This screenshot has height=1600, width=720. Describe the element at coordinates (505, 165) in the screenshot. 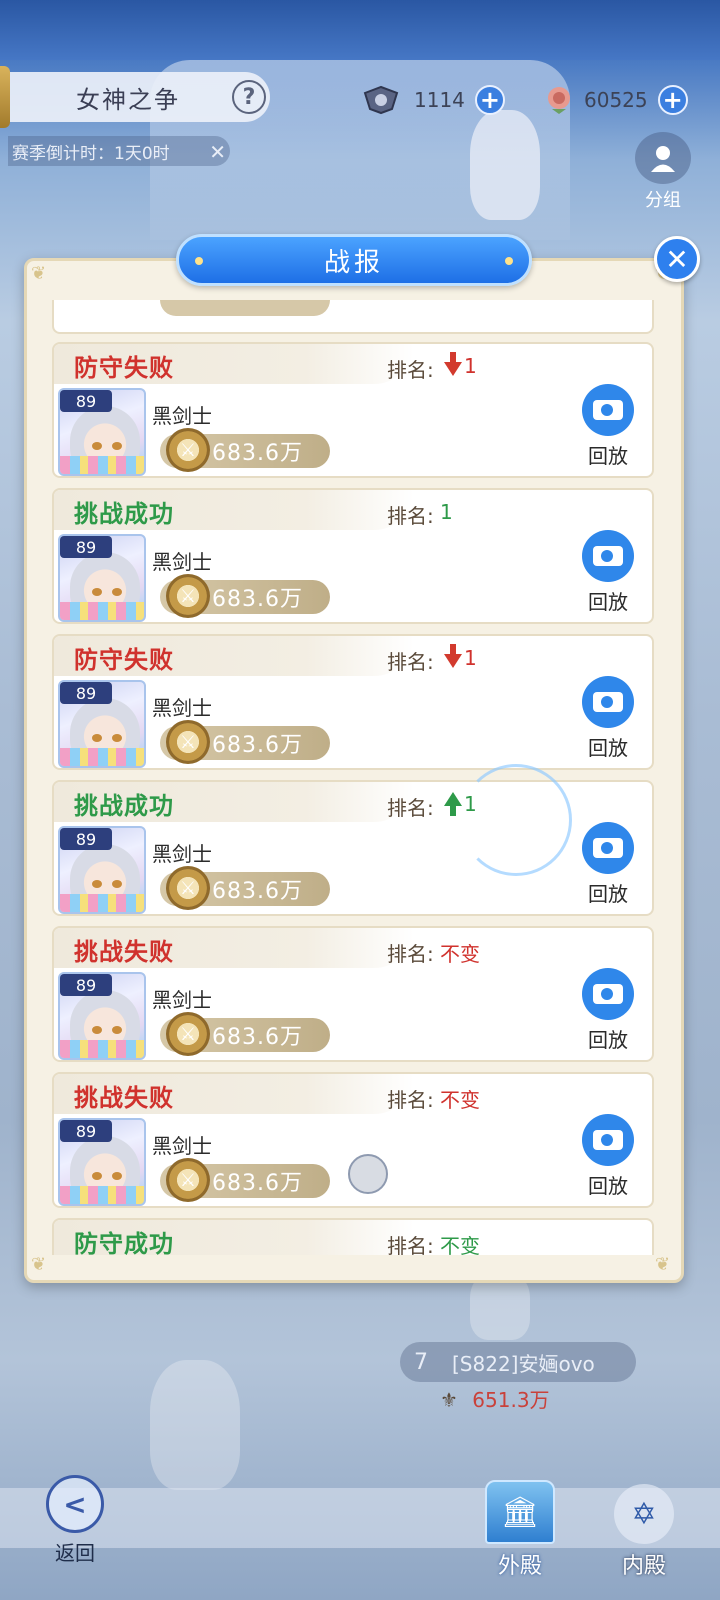

I see `fox-girl-character` at that location.